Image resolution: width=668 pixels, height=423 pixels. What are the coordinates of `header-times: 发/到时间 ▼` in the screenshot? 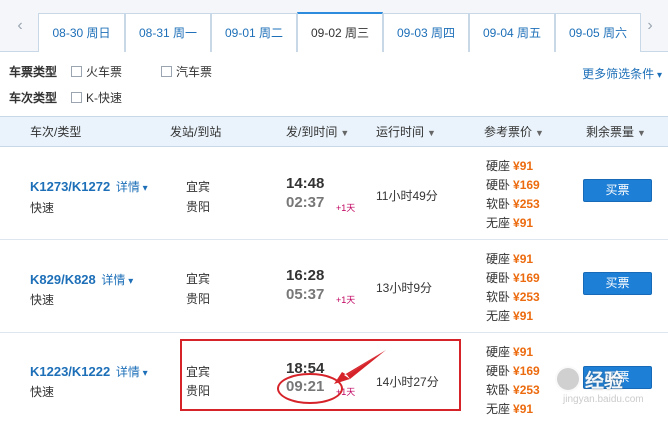 It's located at (317, 132).